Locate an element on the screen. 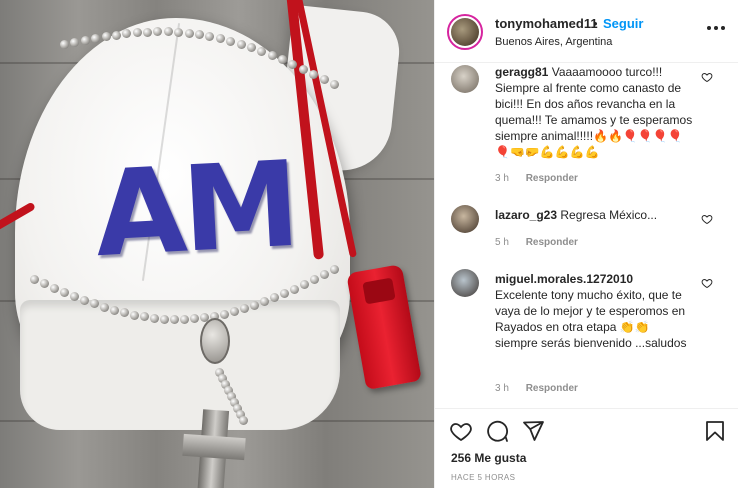  share-icon is located at coordinates (533, 431).